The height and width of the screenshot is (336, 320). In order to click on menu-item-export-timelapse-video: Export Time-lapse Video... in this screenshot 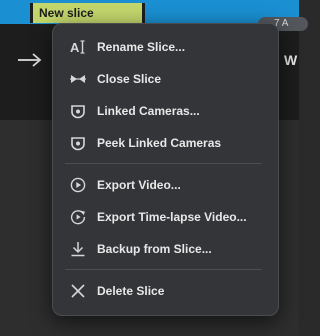, I will do `click(165, 217)`.